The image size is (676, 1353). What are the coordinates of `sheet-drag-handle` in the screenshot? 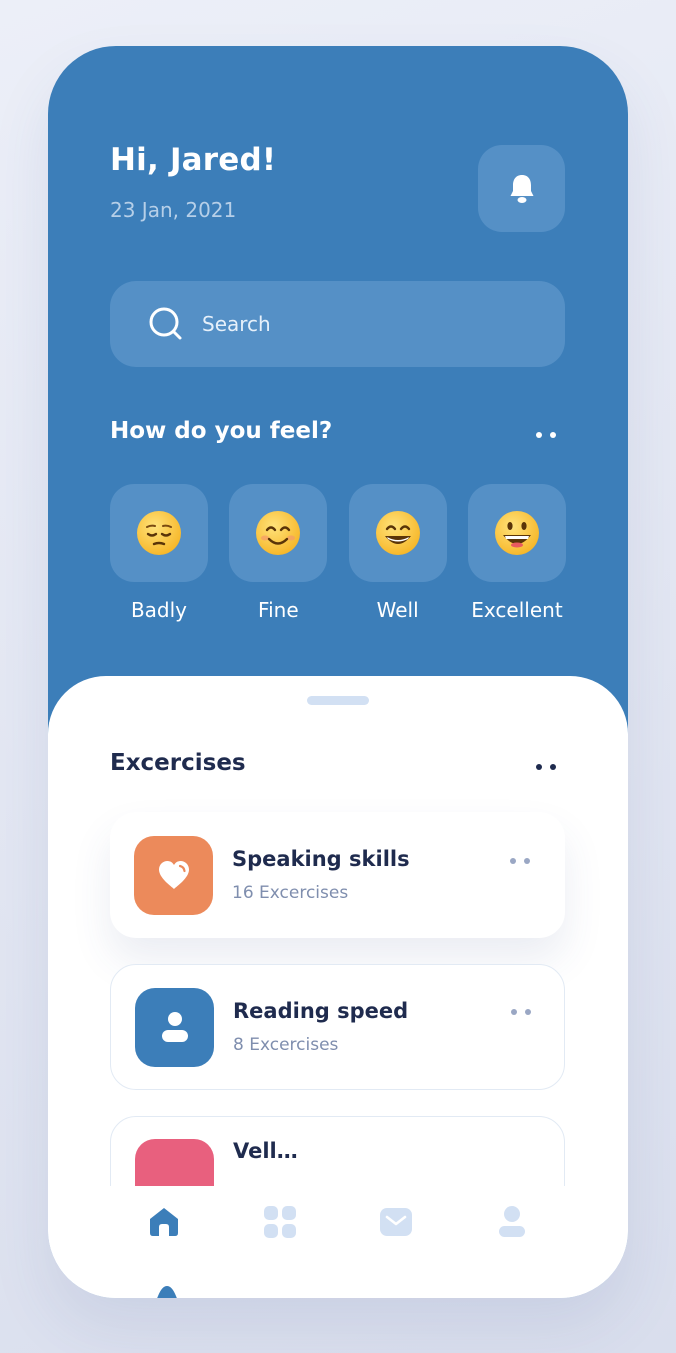 It's located at (338, 700).